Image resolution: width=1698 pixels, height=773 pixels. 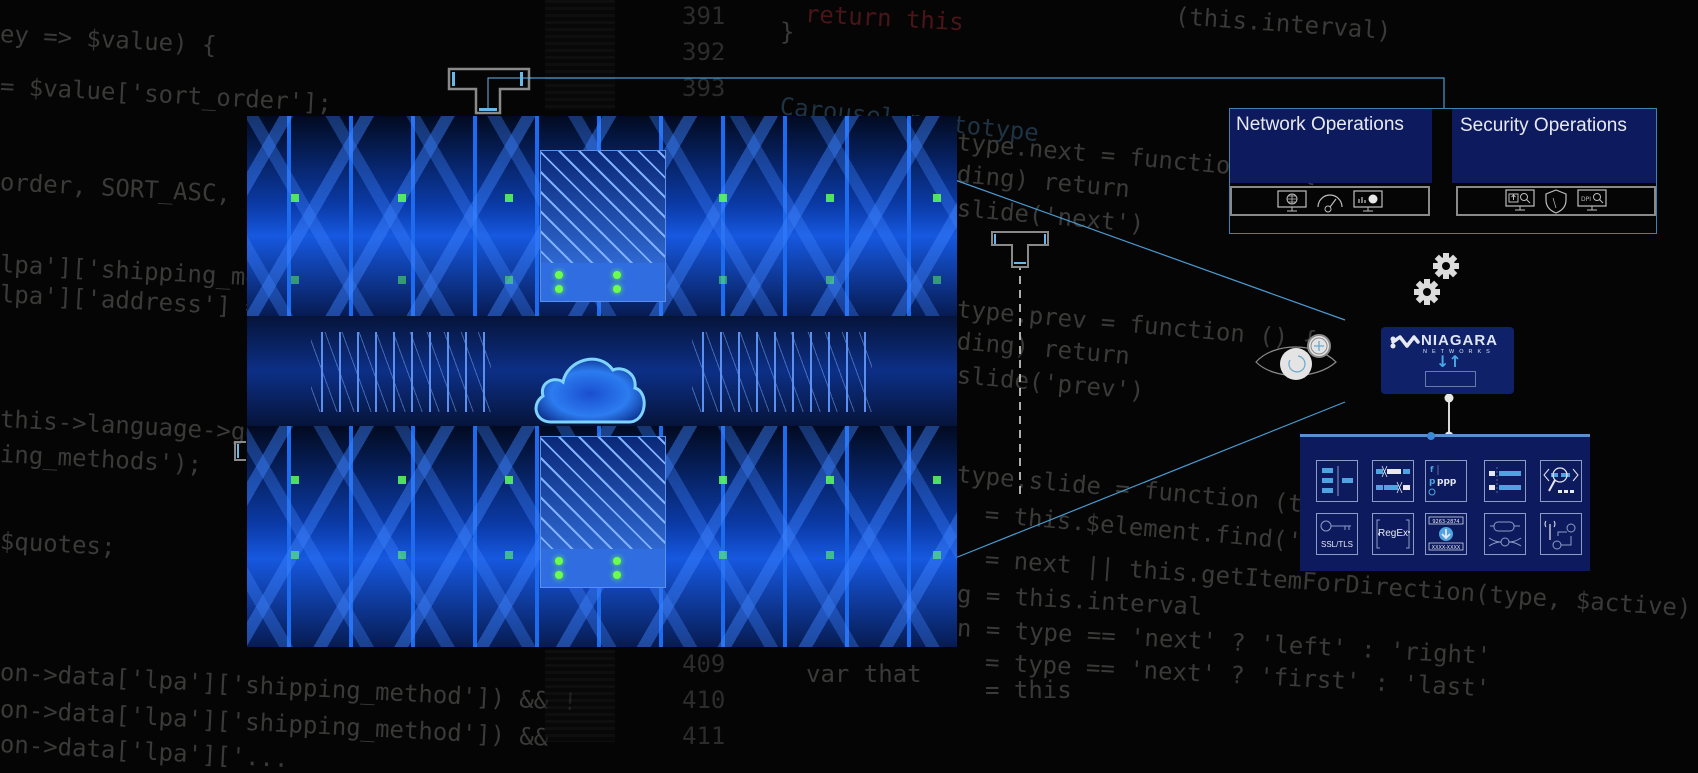 I want to click on panel-title: Network Operations, so click(x=1320, y=124).